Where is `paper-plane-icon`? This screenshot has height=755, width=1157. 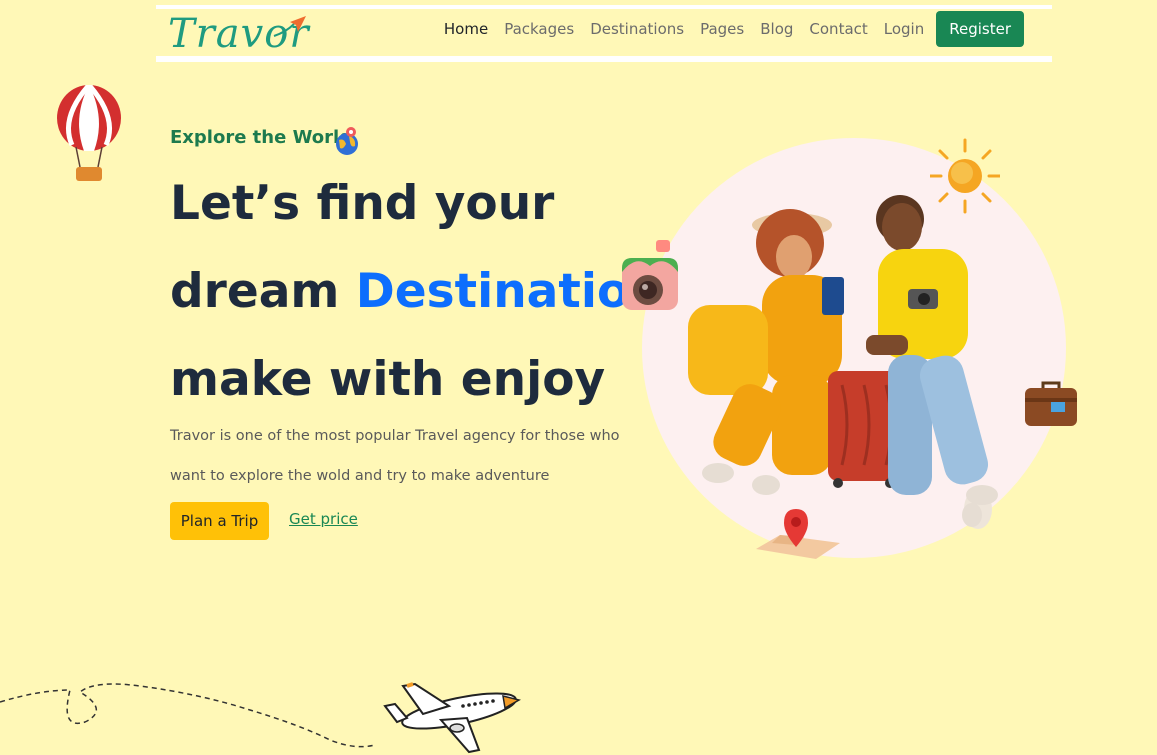
paper-plane-icon is located at coordinates (289, 26).